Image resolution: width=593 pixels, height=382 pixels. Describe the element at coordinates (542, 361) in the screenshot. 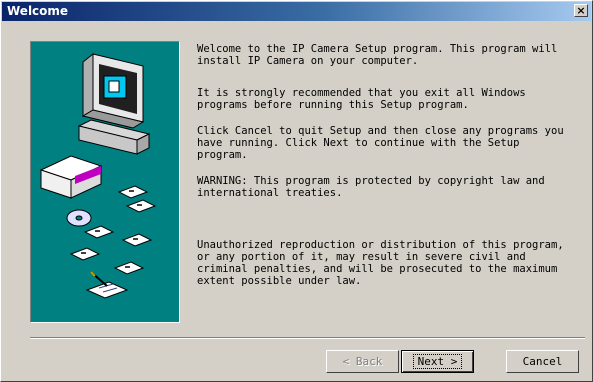

I see `cancel-button: Cancel` at that location.